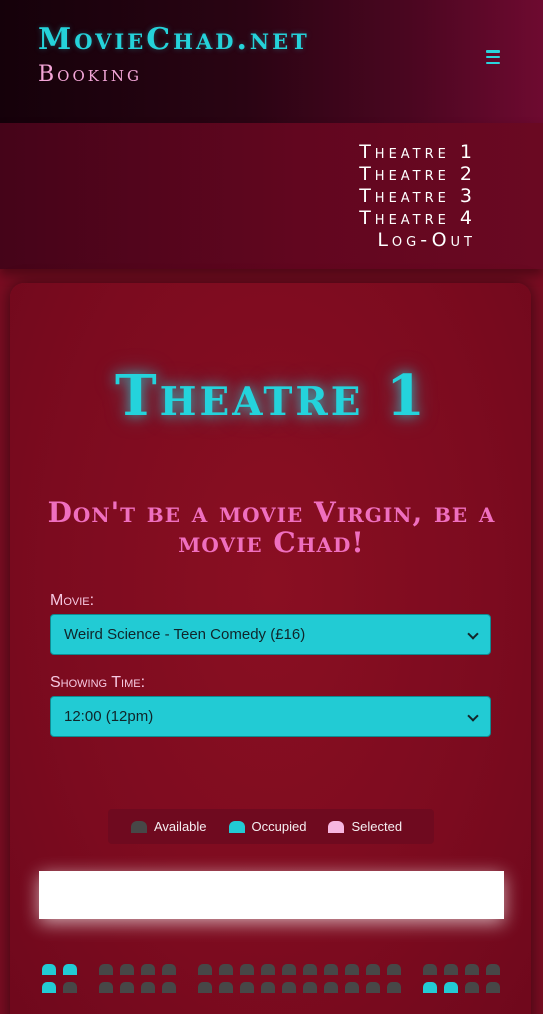 Image resolution: width=543 pixels, height=1014 pixels. Describe the element at coordinates (493, 57) in the screenshot. I see `hamburger-icon` at that location.